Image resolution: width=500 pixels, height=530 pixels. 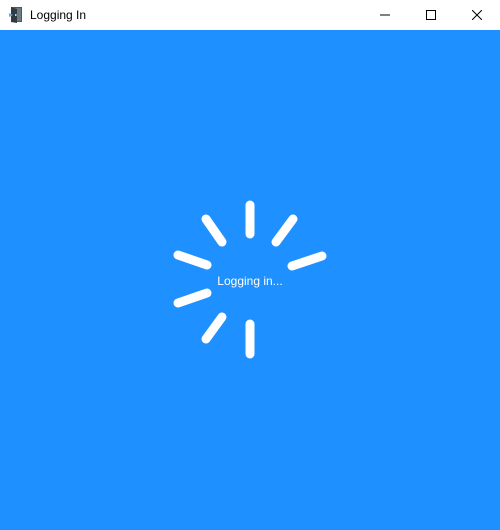 I want to click on window-title: Logging In, so click(x=58, y=15).